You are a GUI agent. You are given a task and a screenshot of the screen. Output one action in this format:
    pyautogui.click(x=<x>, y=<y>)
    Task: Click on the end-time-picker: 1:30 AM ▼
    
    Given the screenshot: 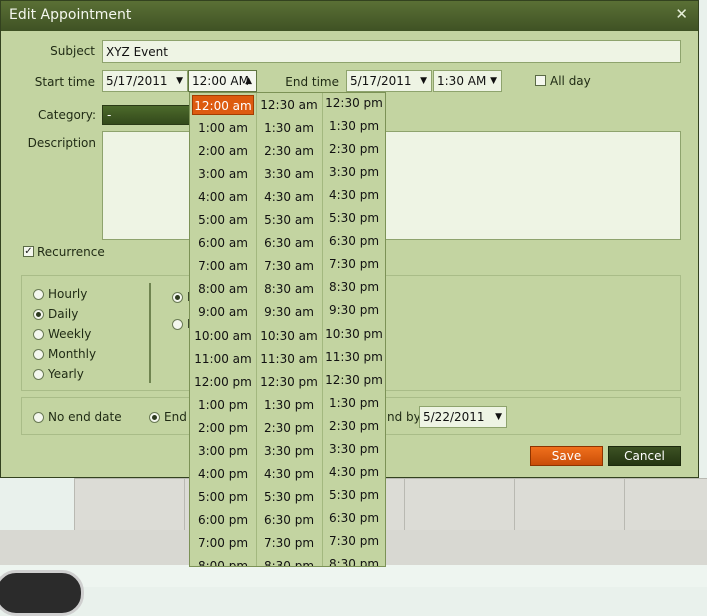 What is the action you would take?
    pyautogui.click(x=467, y=81)
    